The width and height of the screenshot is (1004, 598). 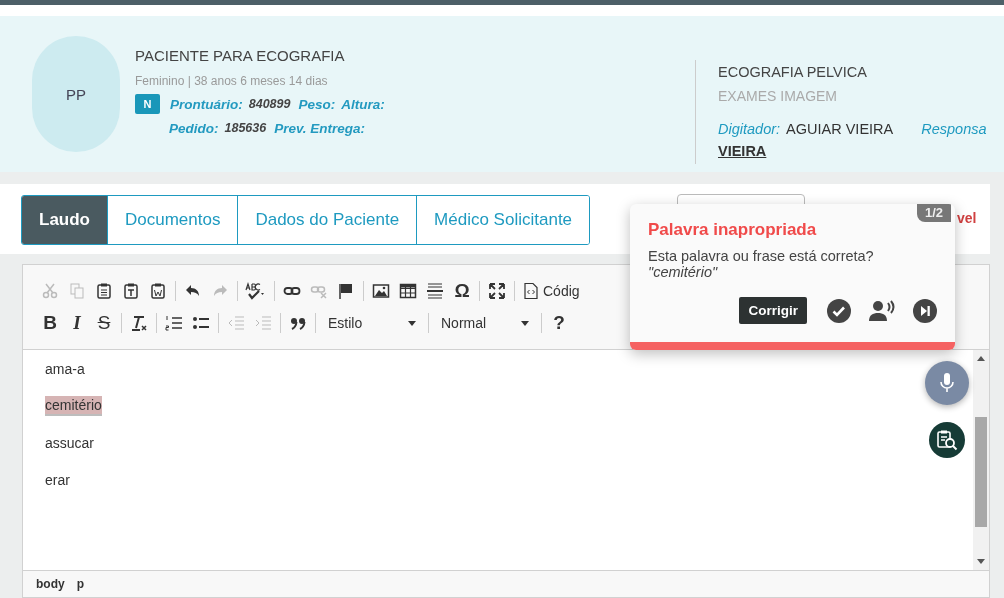 What do you see at coordinates (749, 129) in the screenshot?
I see `field-label: Digitador:` at bounding box center [749, 129].